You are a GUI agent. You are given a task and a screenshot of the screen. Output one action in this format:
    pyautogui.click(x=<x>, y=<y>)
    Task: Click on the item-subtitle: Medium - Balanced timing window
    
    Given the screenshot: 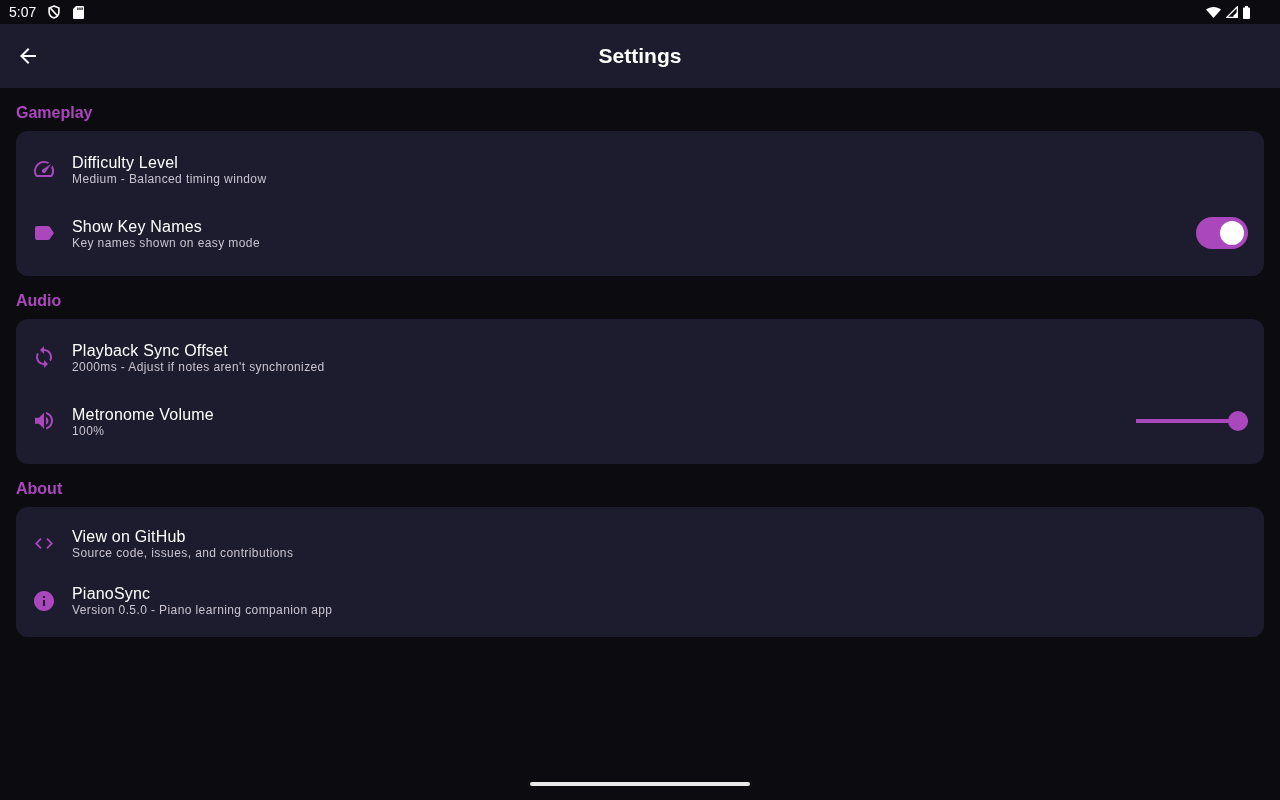 What is the action you would take?
    pyautogui.click(x=170, y=178)
    